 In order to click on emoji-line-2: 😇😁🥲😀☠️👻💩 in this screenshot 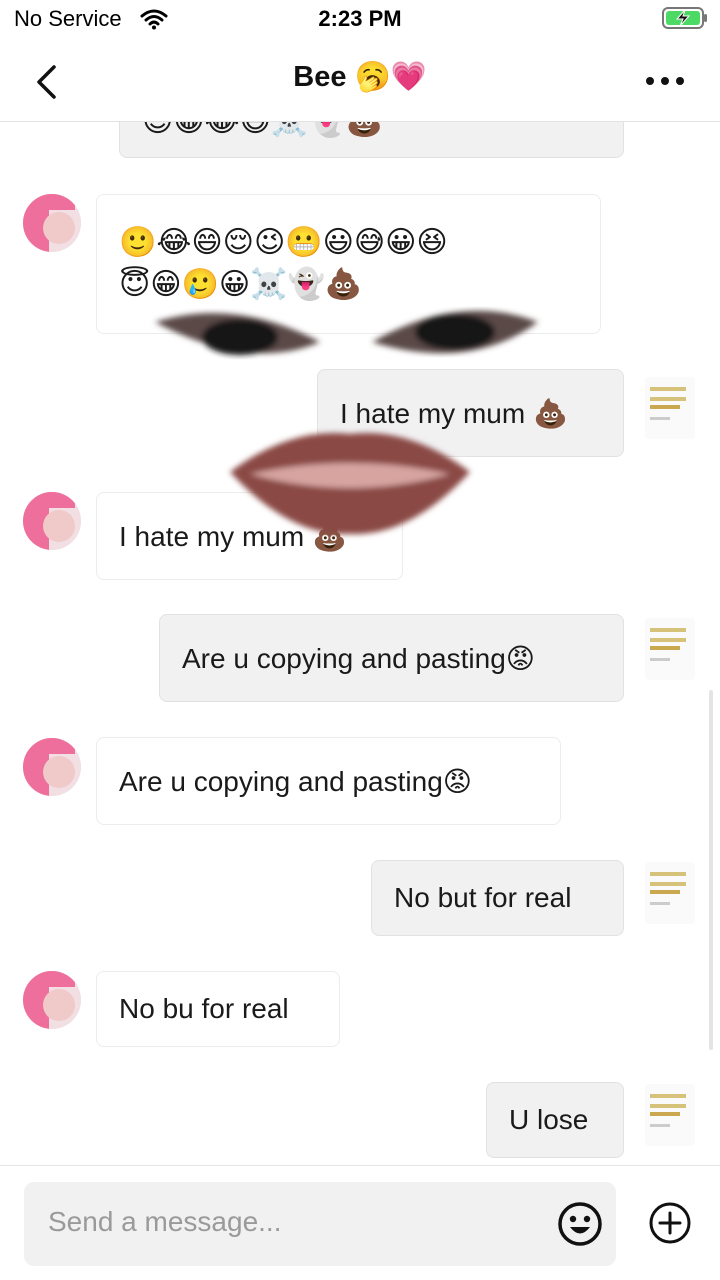, I will do `click(241, 284)`.